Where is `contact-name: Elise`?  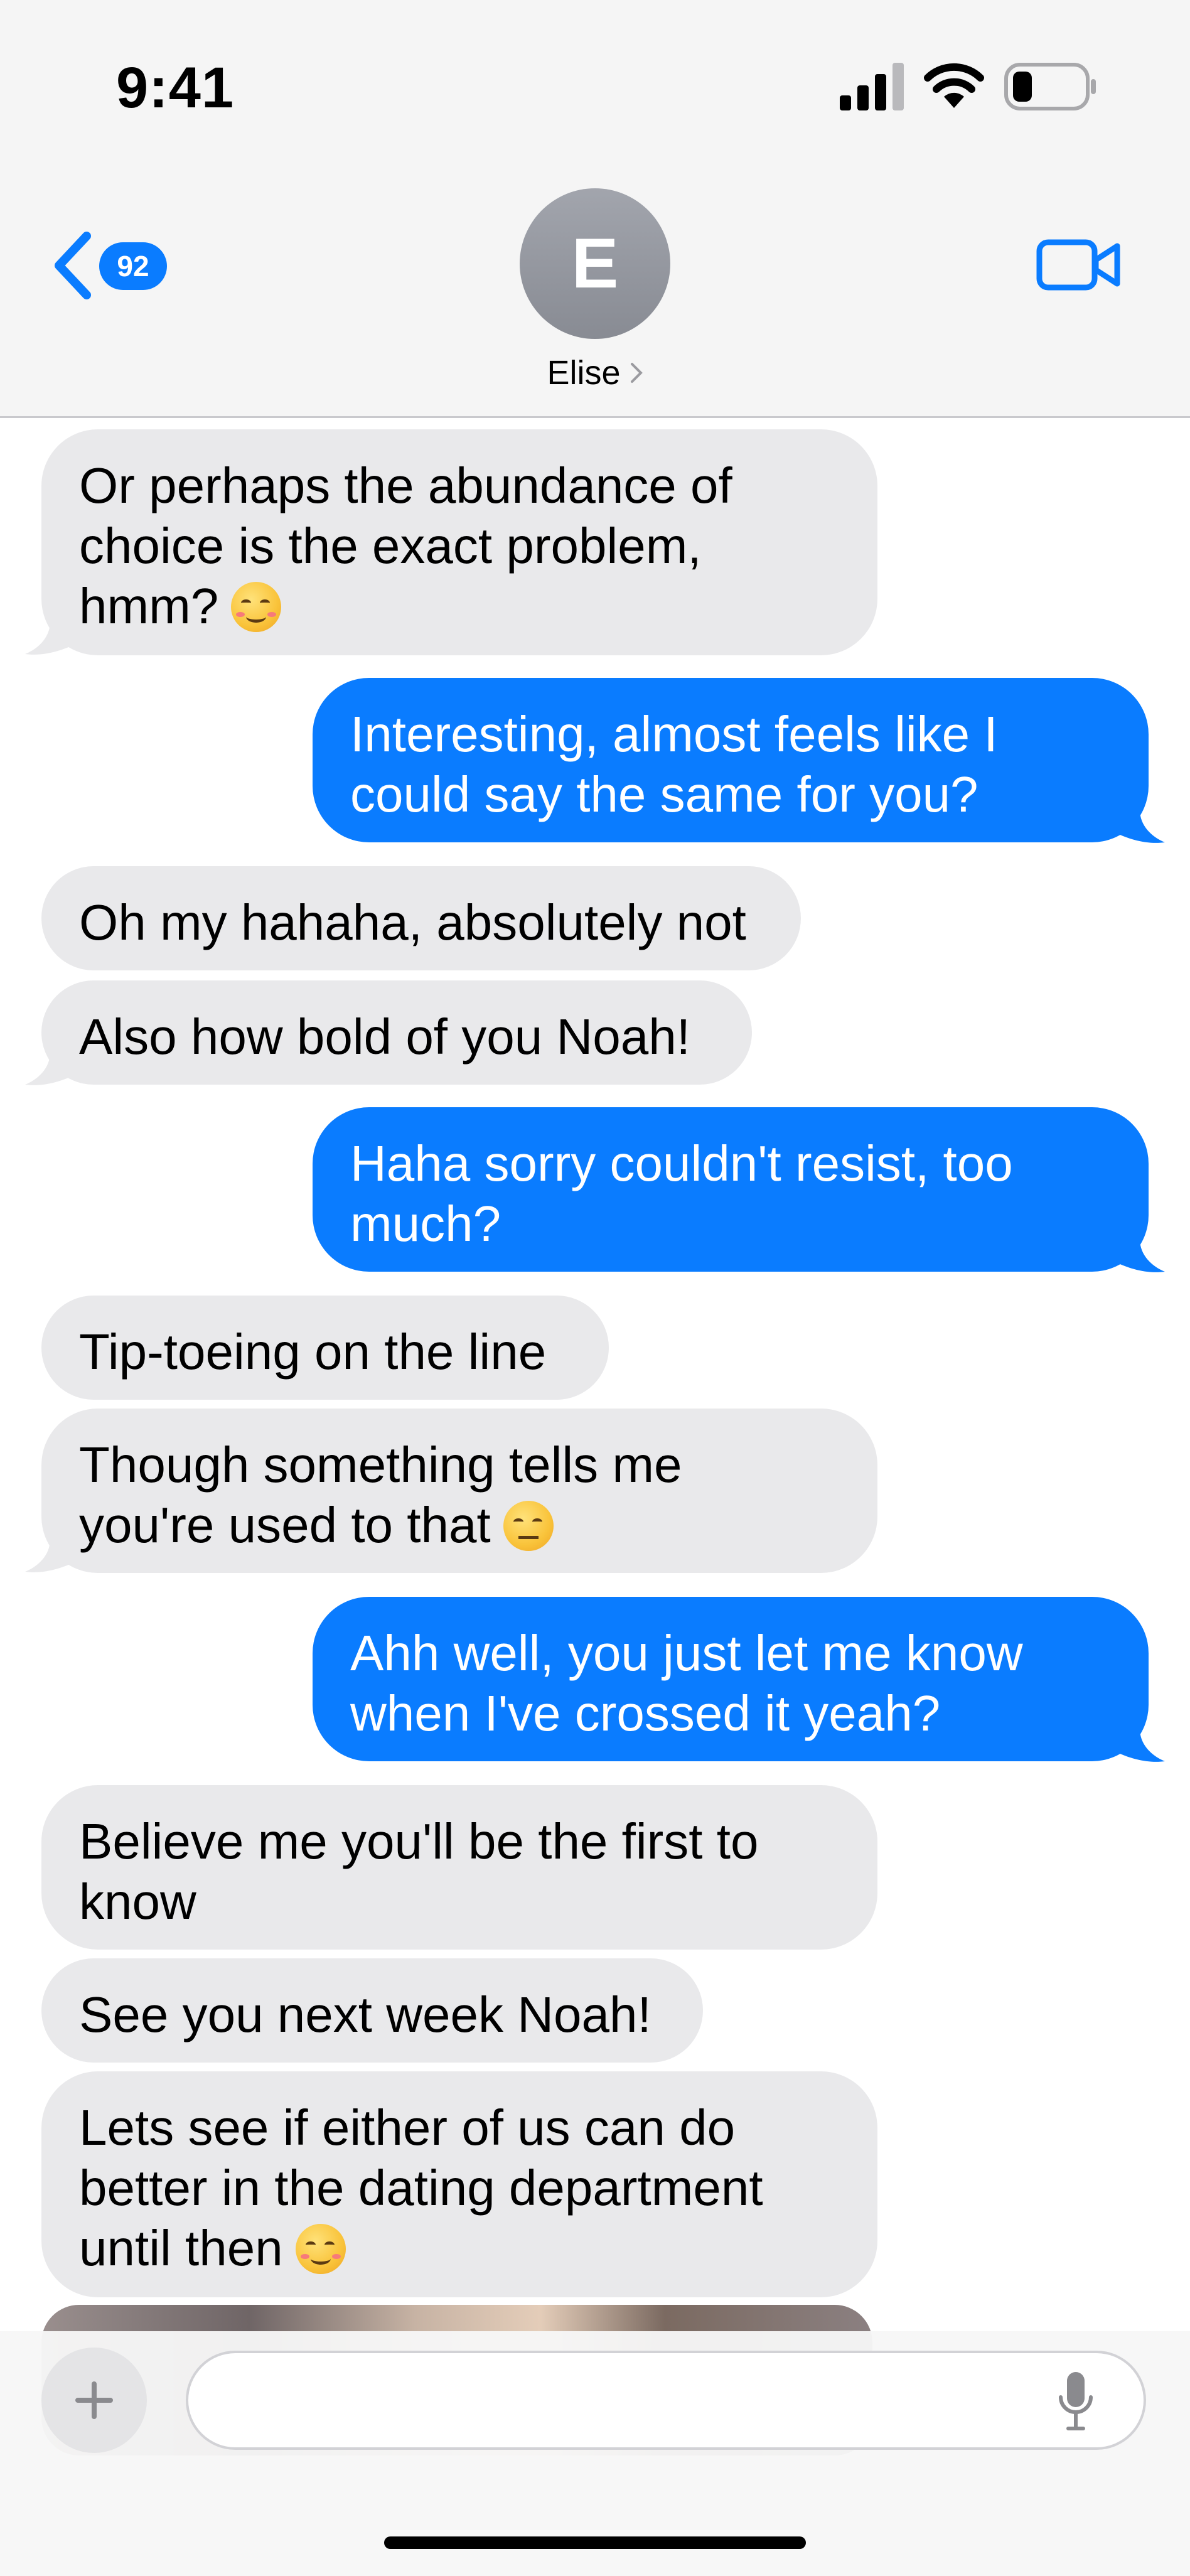
contact-name: Elise is located at coordinates (584, 373).